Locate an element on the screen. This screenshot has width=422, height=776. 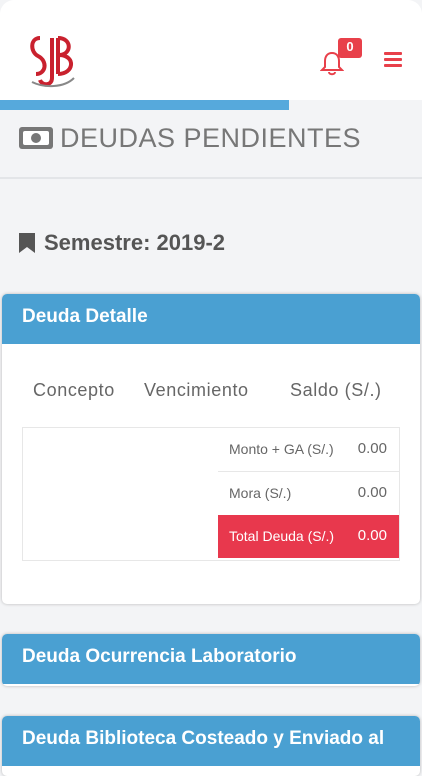
total-row: Total Deuda (S/.) 0.00 is located at coordinates (308, 536).